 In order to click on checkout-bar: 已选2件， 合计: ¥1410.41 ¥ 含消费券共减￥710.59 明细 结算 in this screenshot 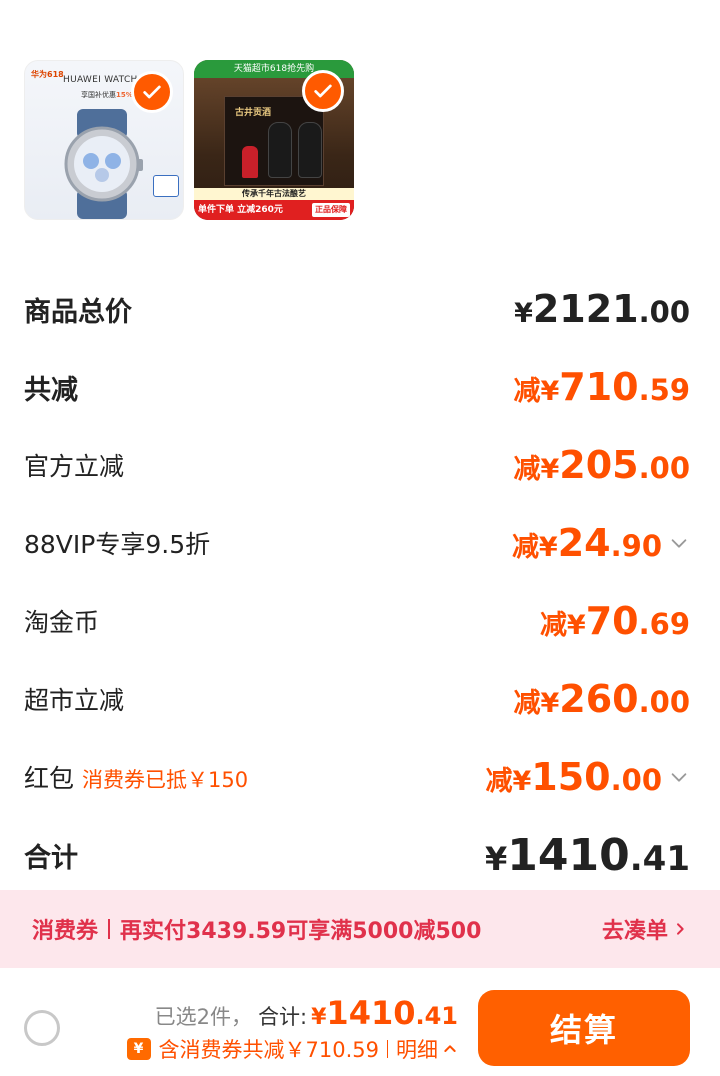, I will do `click(360, 1022)`.